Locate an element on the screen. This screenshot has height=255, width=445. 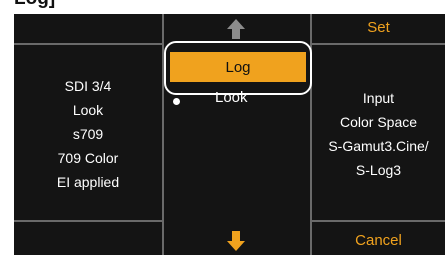
left-info-line-3: s709 is located at coordinates (88, 134).